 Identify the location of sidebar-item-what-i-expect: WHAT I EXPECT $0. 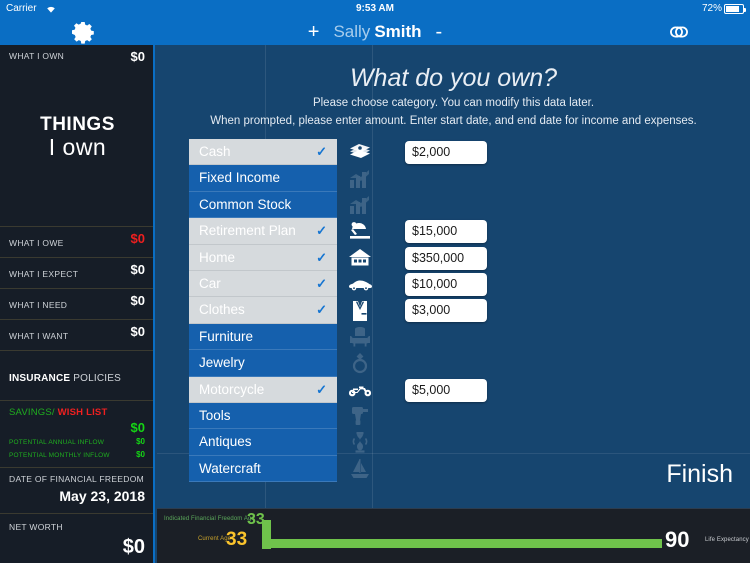
(76, 273).